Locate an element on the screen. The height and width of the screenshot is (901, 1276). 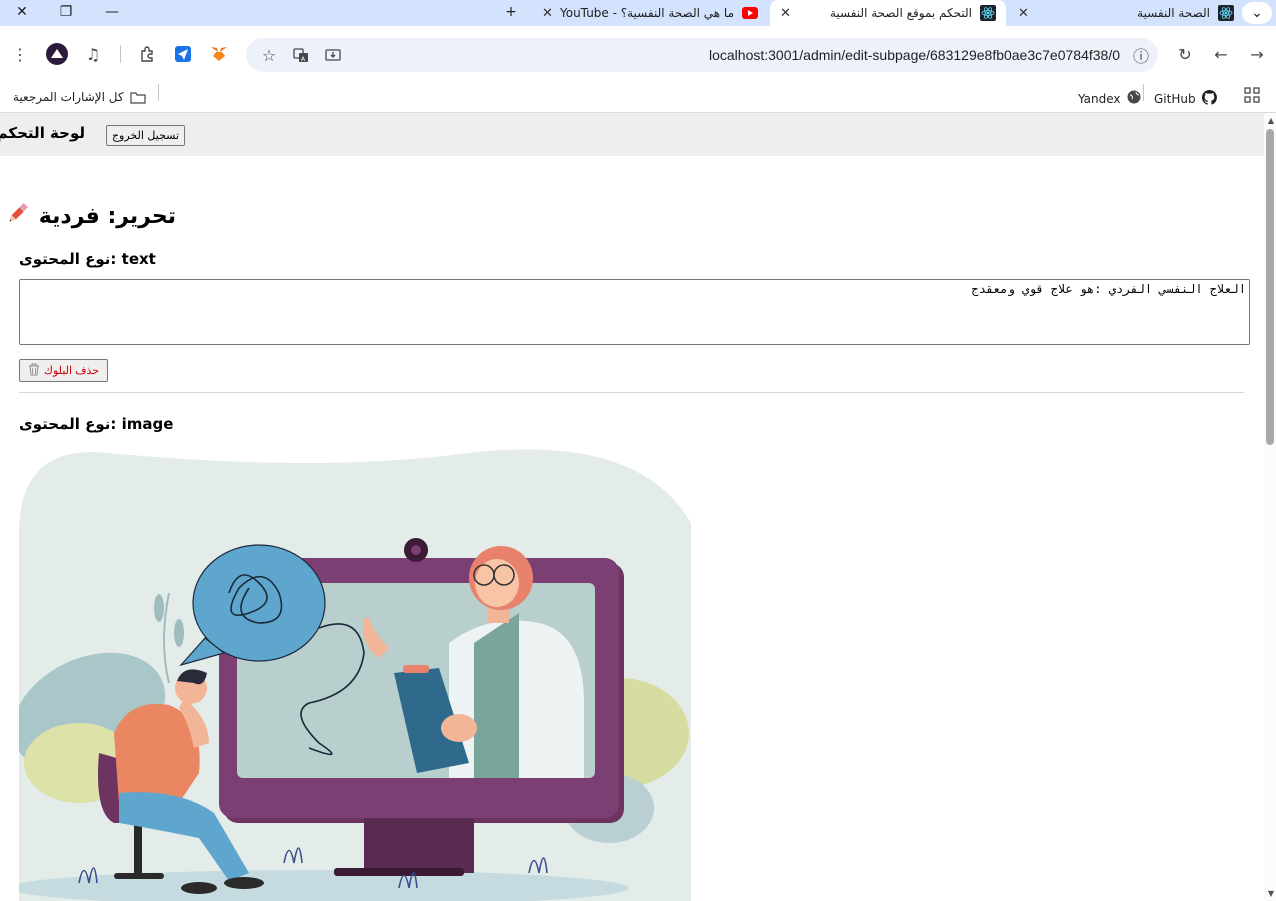
reload-icon: ↻ is located at coordinates (1185, 54).